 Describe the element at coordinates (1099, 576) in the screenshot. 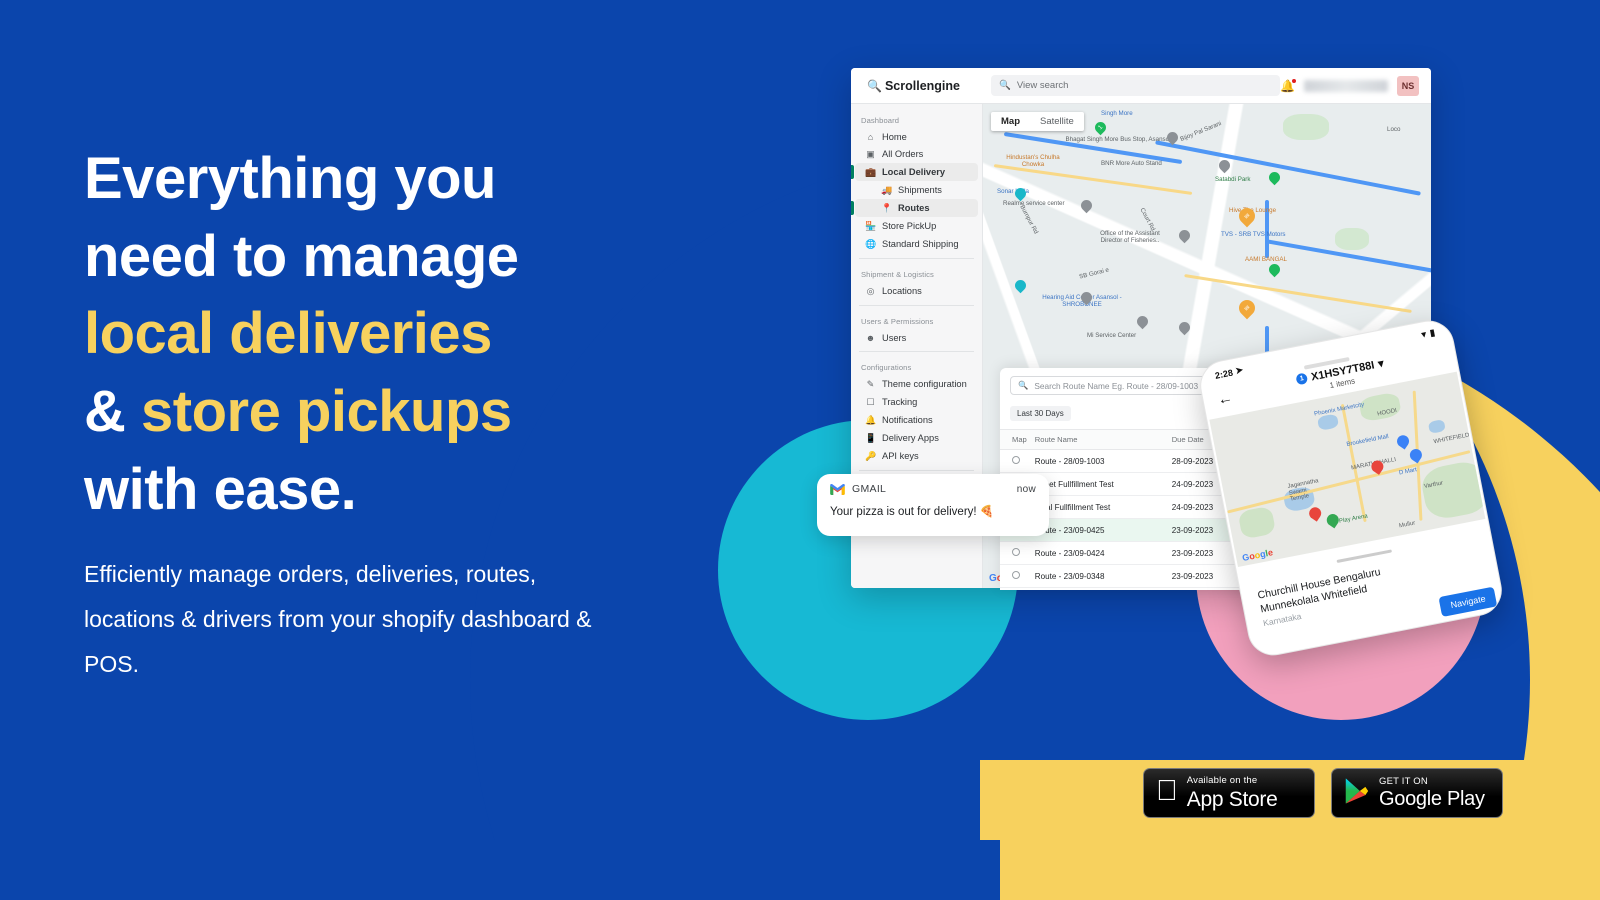

I see `row-route-name: Route - 23/09-0348` at that location.